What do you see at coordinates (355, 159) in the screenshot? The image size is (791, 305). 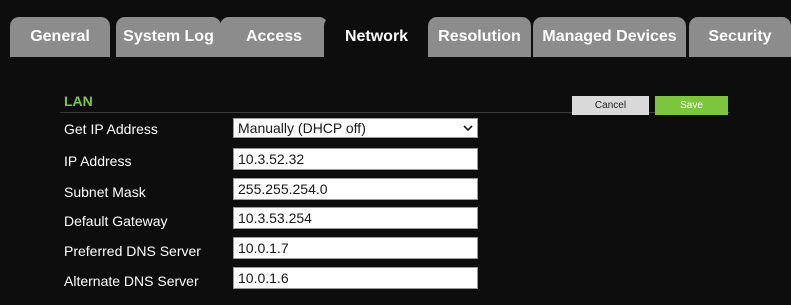 I see `ip-address-field: 10.3.52.32` at bounding box center [355, 159].